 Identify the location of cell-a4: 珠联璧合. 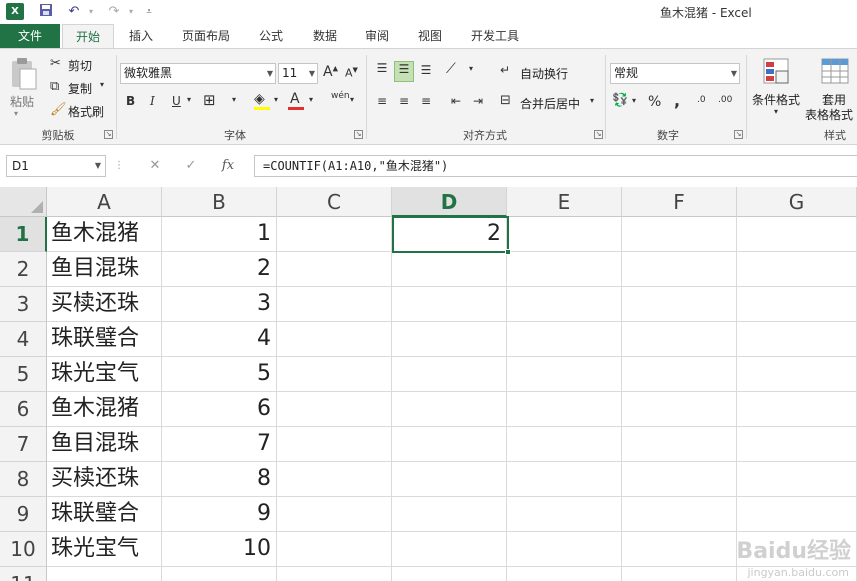
(104, 339).